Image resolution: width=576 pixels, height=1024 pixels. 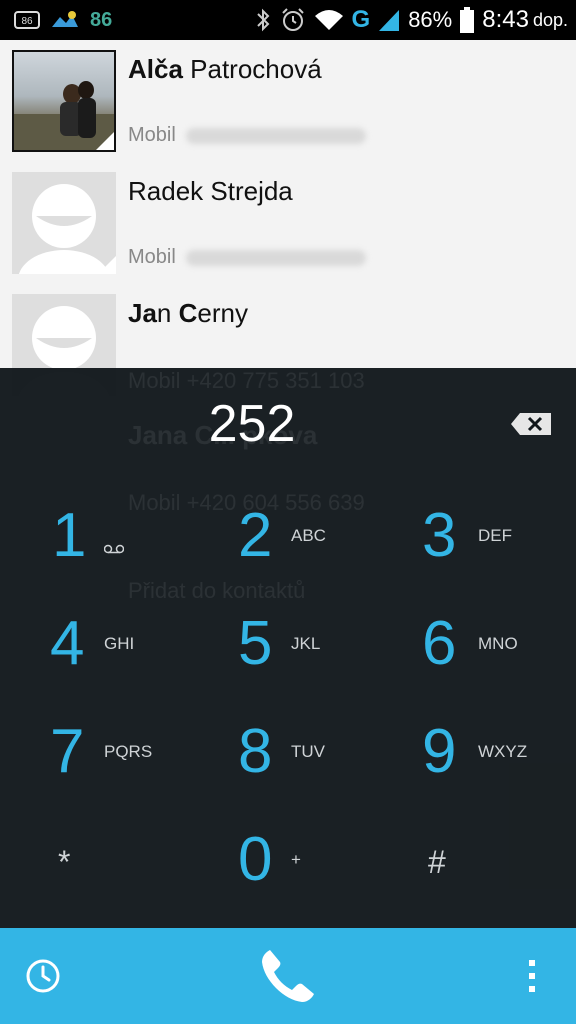 What do you see at coordinates (262, 20) in the screenshot?
I see `bluetooth-icon` at bounding box center [262, 20].